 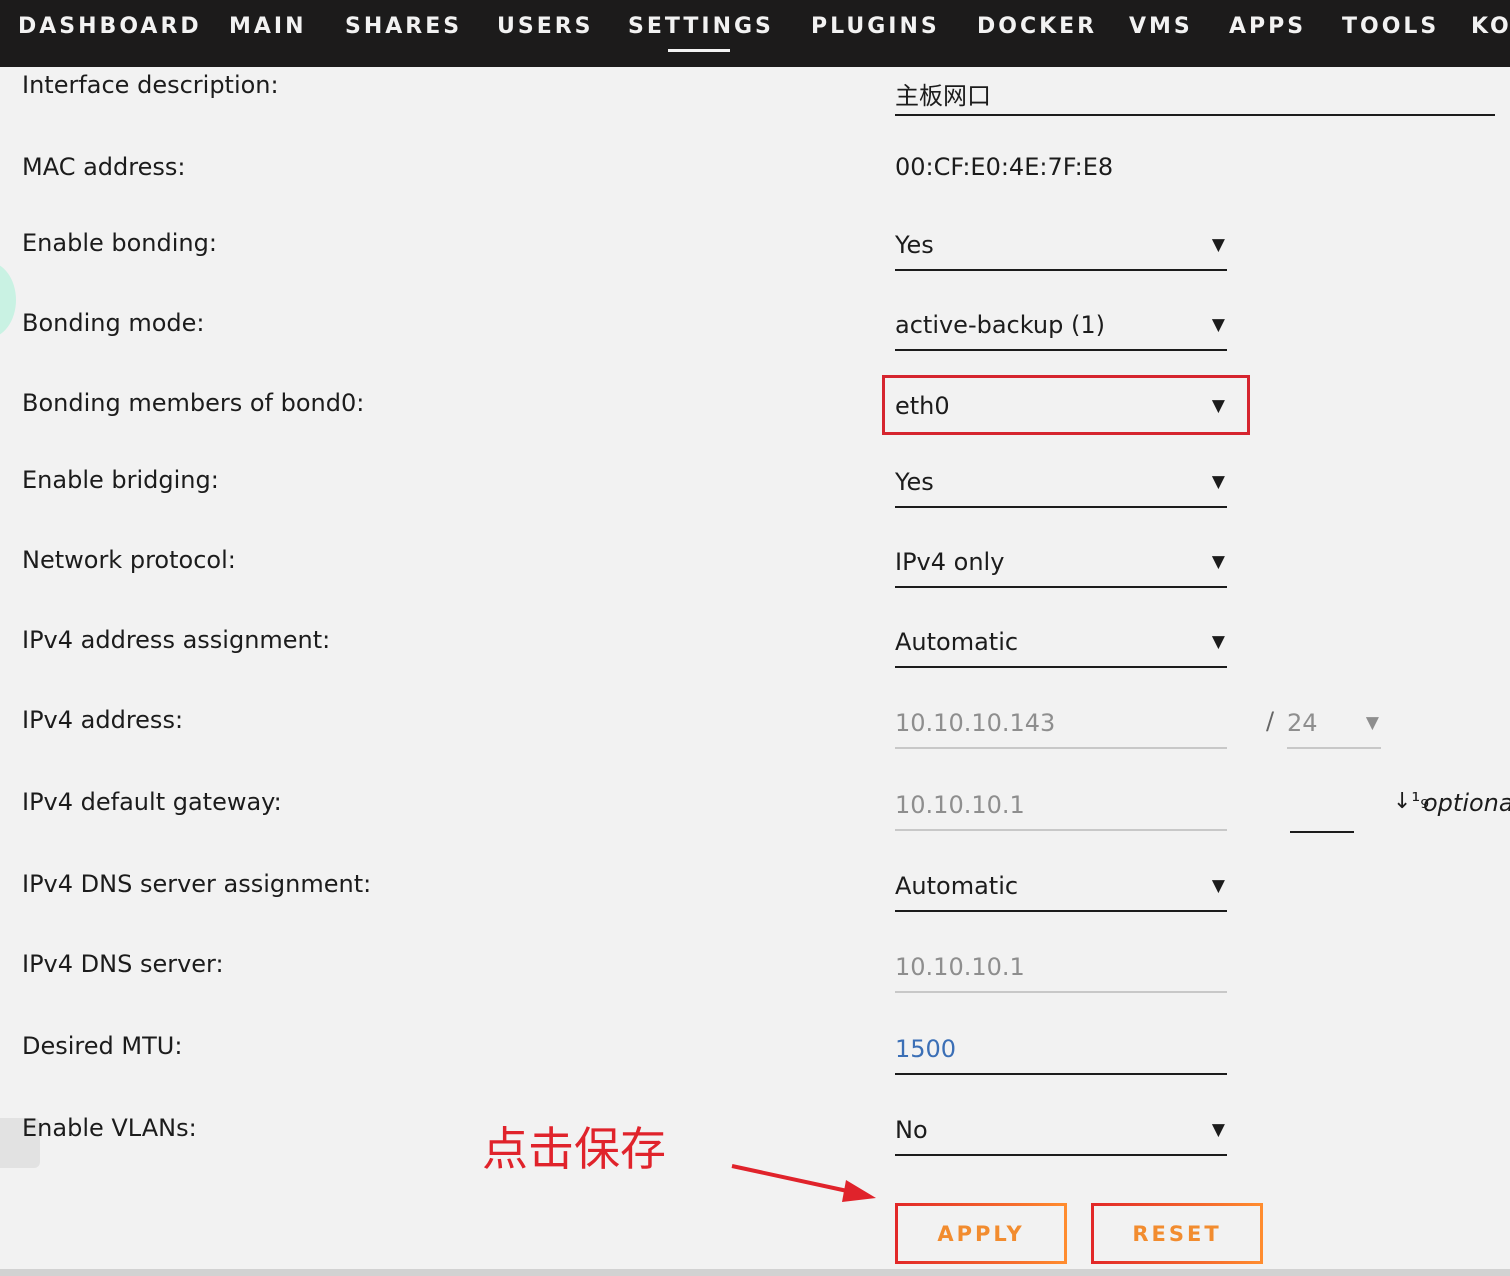 What do you see at coordinates (1061, 251) in the screenshot?
I see `enable-bonding-select: Yes ▼` at bounding box center [1061, 251].